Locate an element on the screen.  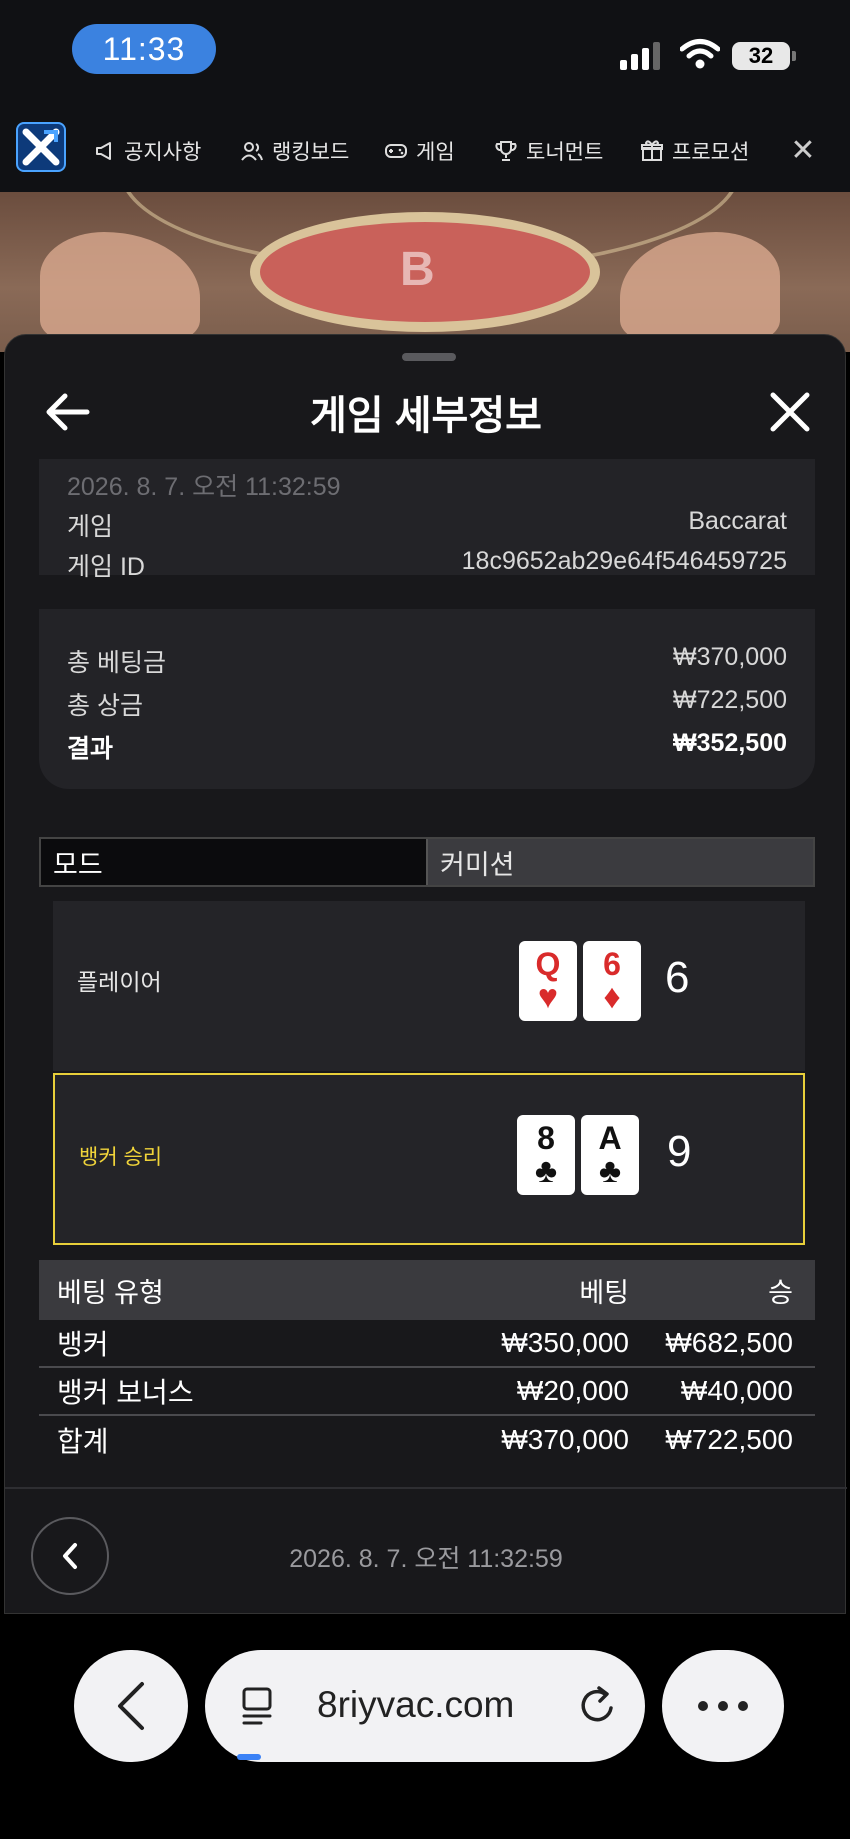
url-text: 8riyvac.com is located at coordinates (416, 1704).